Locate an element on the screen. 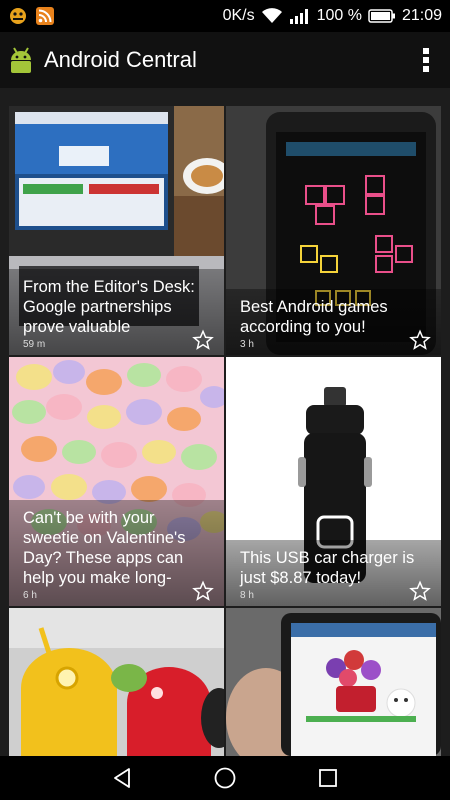  signal-icon is located at coordinates (300, 16).